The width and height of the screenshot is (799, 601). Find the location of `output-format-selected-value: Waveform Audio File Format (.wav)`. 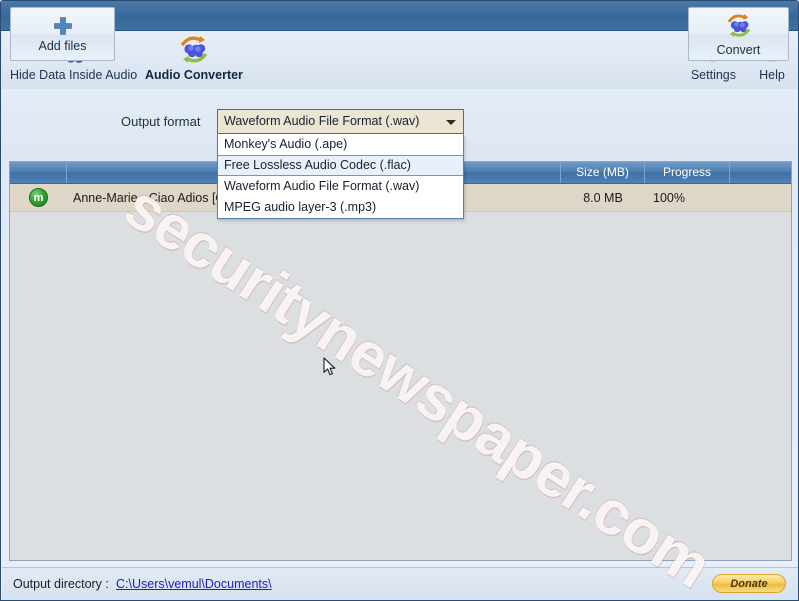

output-format-selected-value: Waveform Audio File Format (.wav) is located at coordinates (322, 121).